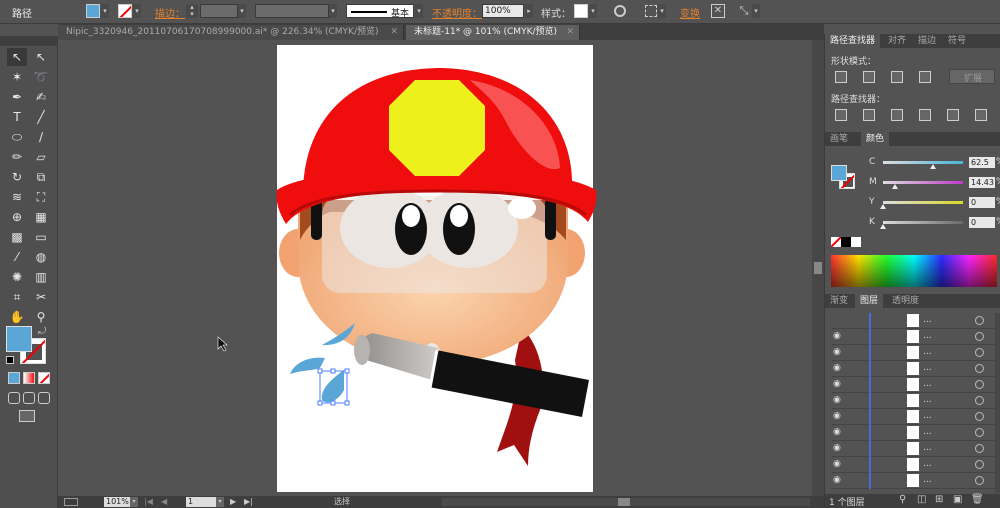  I want to click on arrange-icon: ⤡, so click(744, 11).